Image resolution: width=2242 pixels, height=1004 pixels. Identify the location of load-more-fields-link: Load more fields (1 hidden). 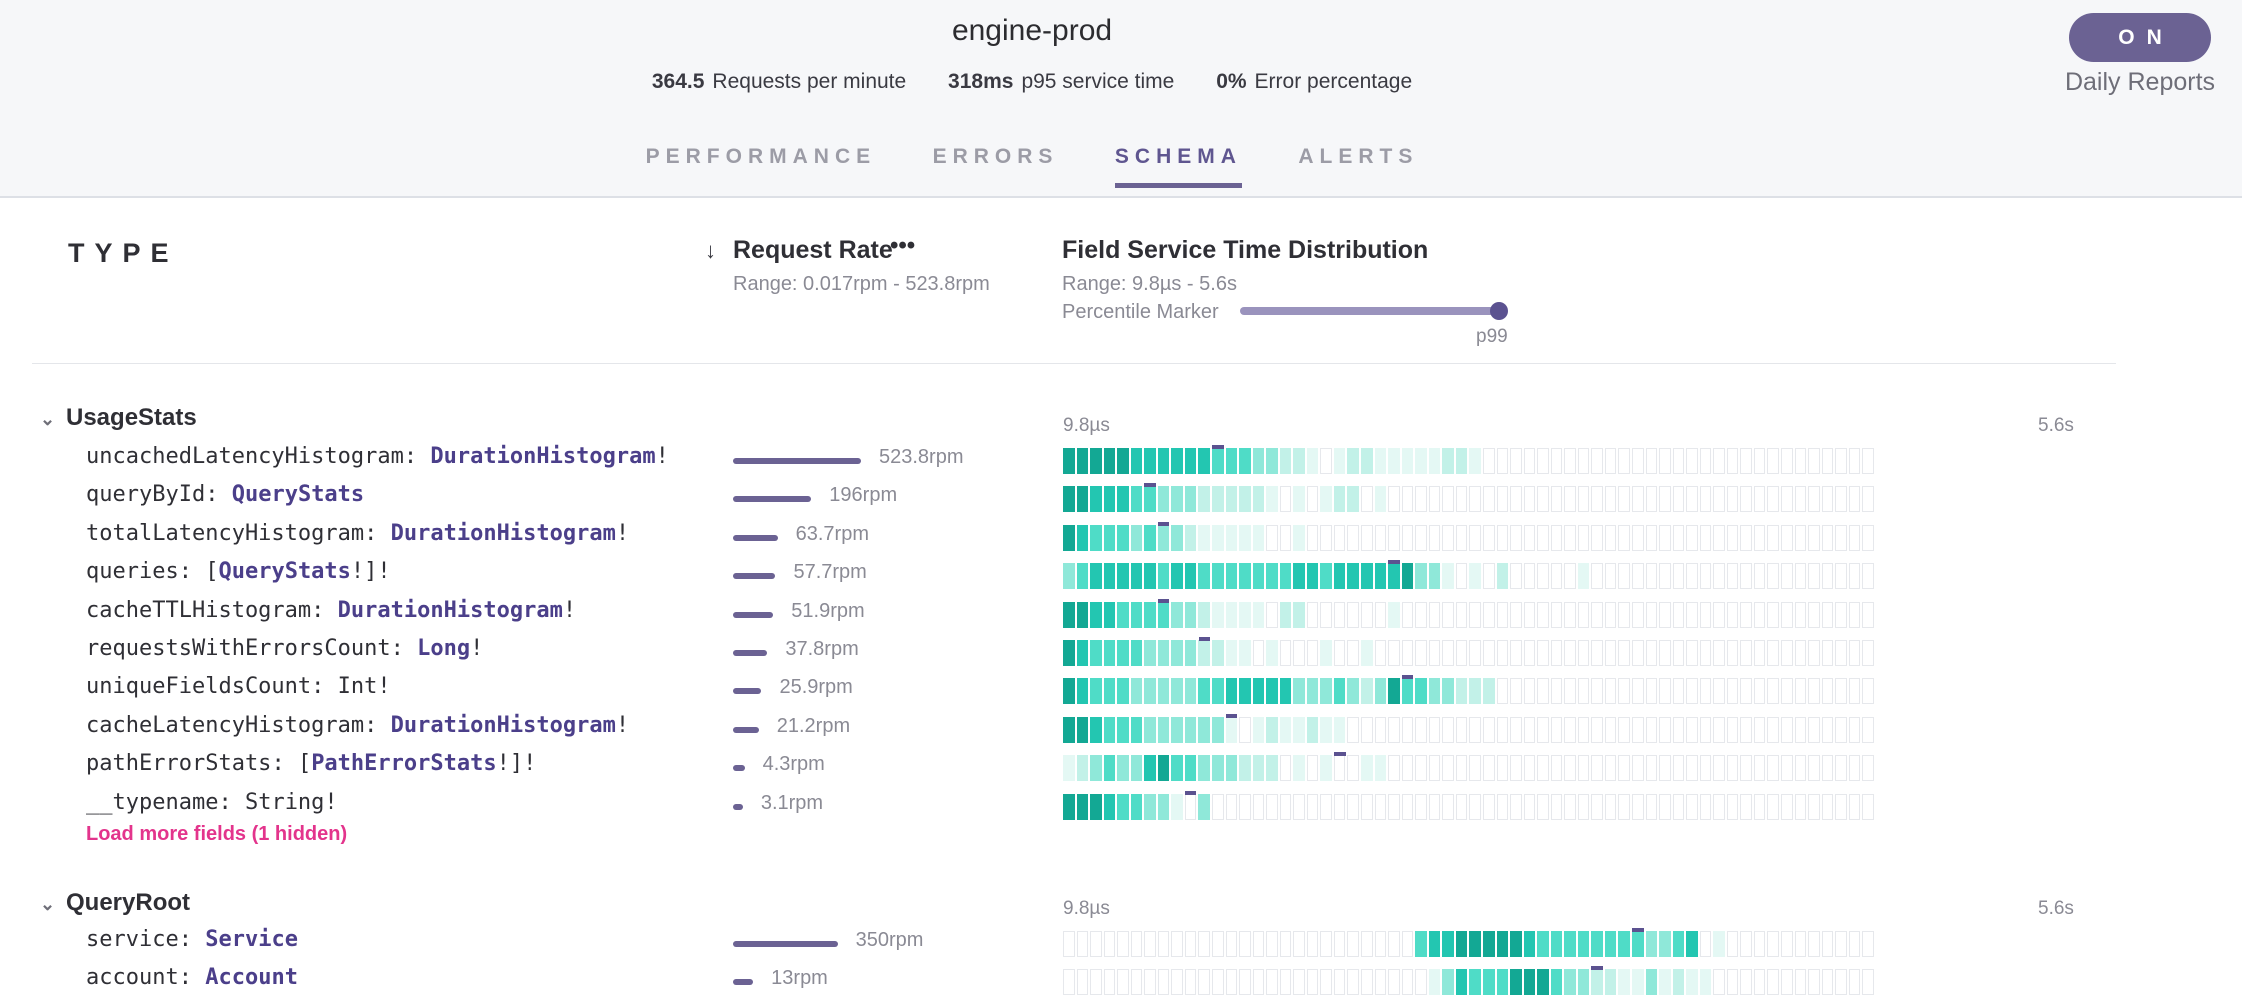
(216, 834).